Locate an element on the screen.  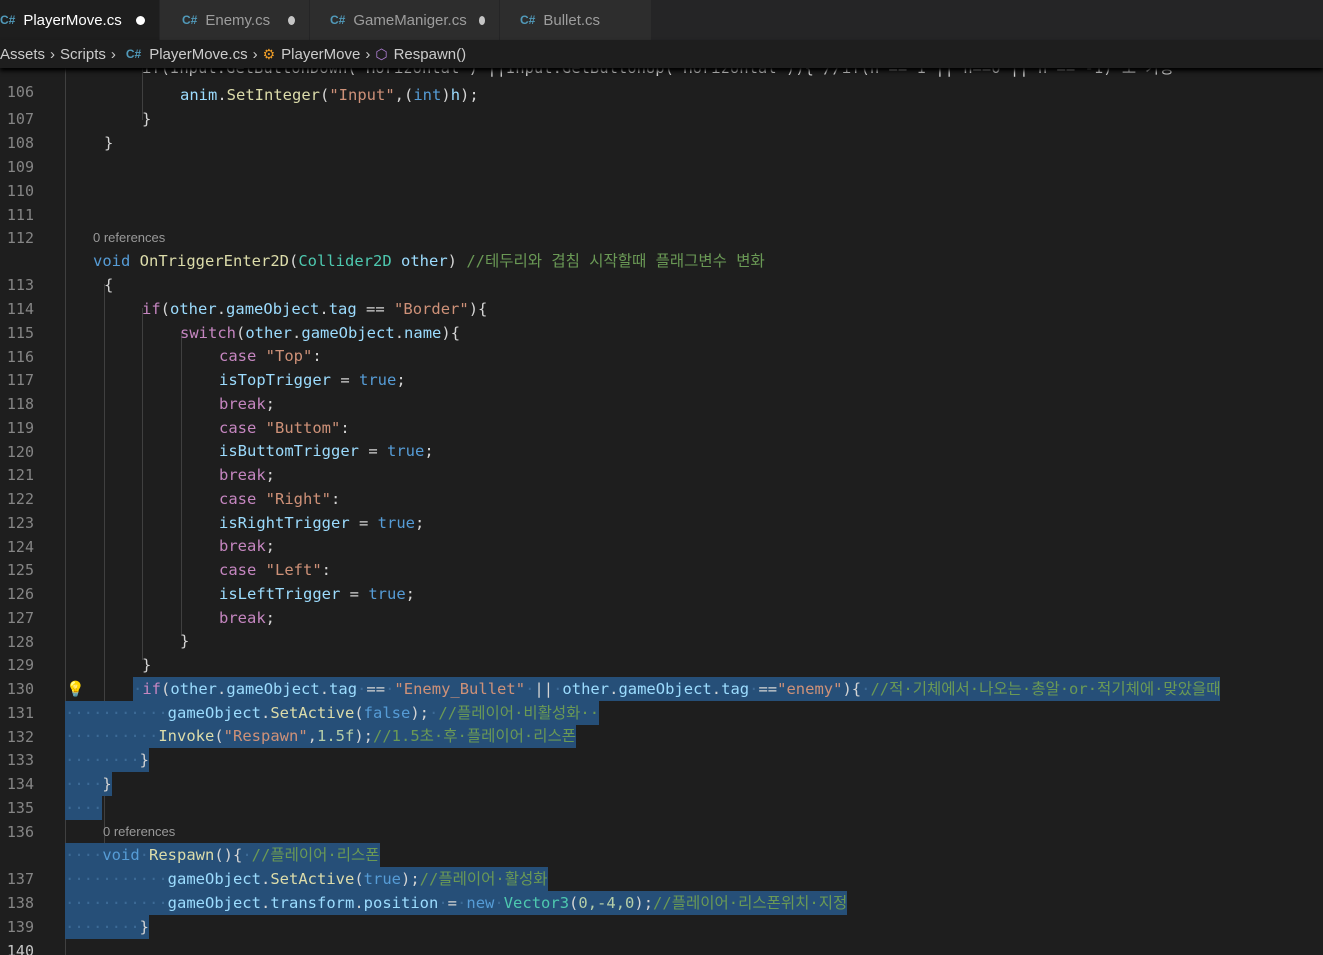
code-line: 119 break; is located at coordinates (661, 414).